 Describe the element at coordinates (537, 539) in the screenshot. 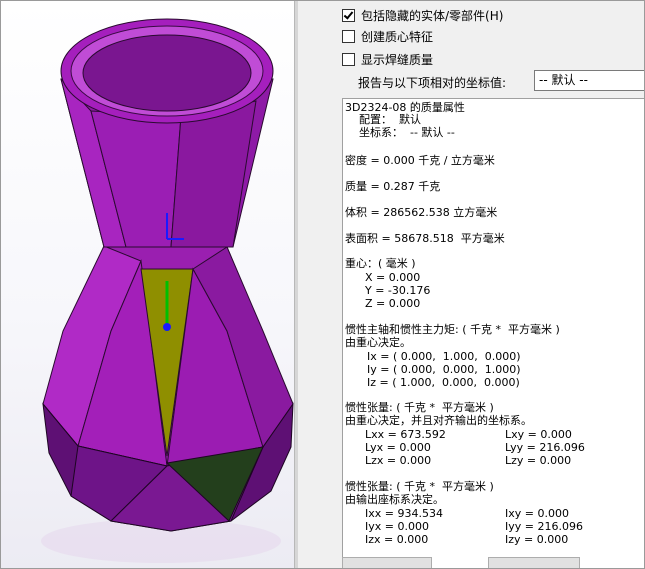

I see `result-izy: Izy = 0.000` at that location.